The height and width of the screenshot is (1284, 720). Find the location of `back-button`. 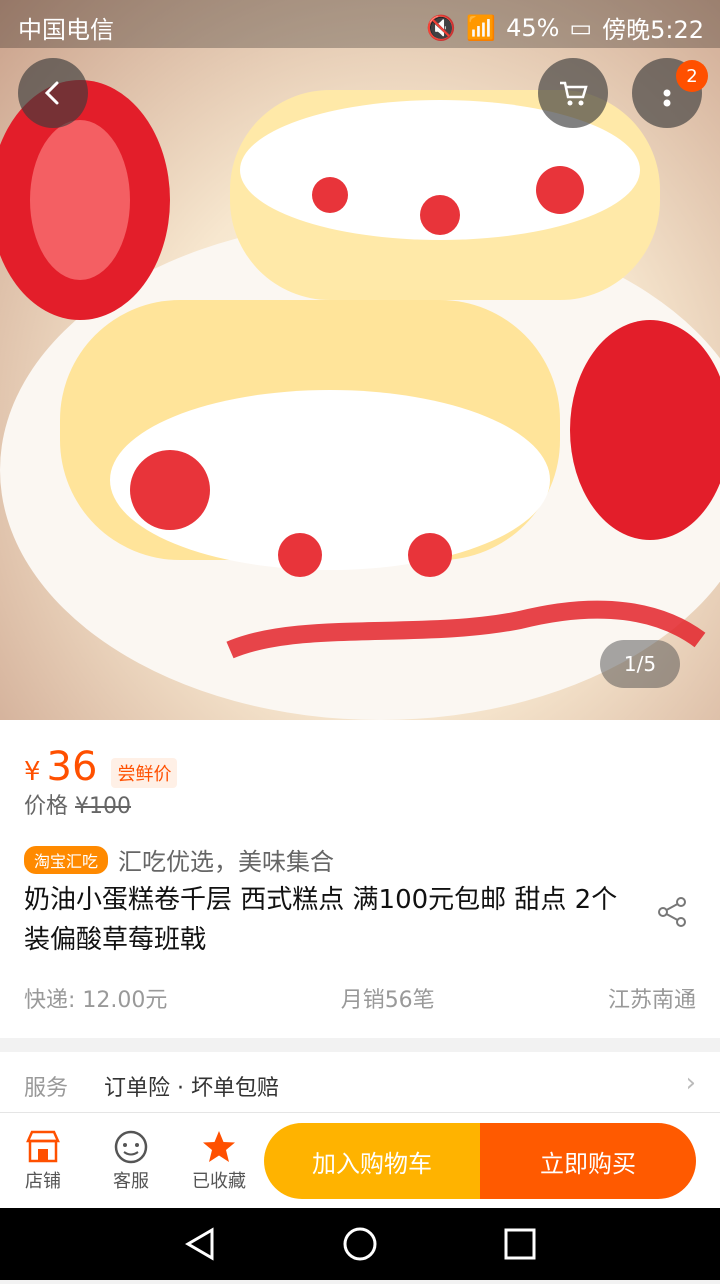

back-button is located at coordinates (53, 93).